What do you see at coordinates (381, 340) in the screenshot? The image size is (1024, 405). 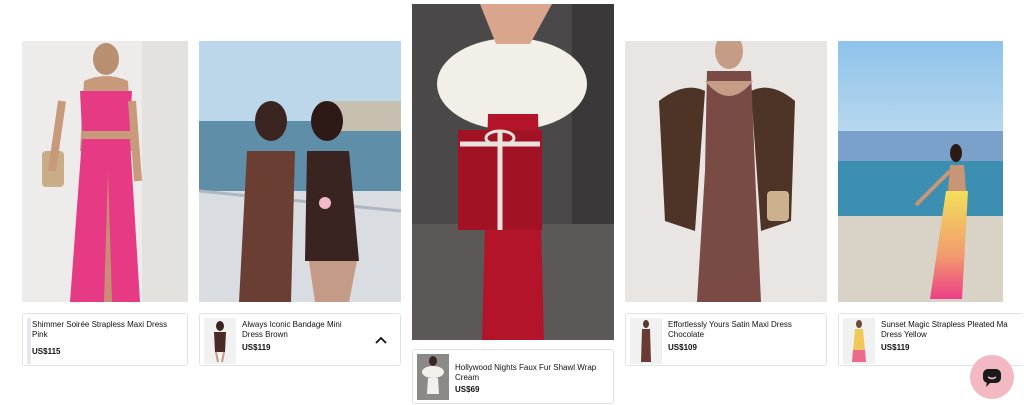 I see `chevron-up-icon` at bounding box center [381, 340].